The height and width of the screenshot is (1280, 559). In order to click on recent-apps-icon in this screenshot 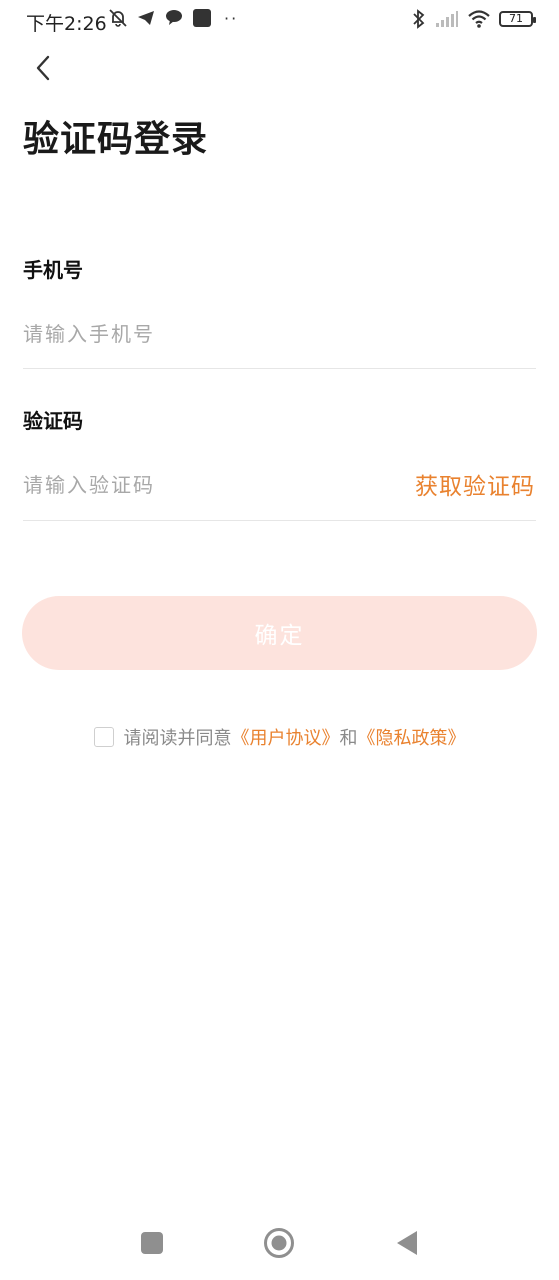, I will do `click(152, 1245)`.